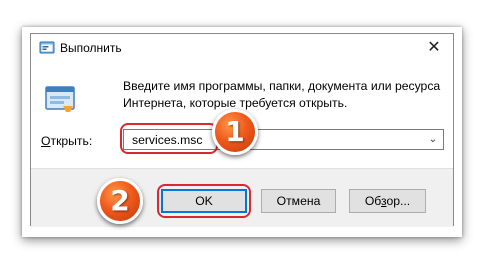 This screenshot has height=263, width=486. Describe the element at coordinates (373, 201) in the screenshot. I see `browse-label-prefix: Об` at that location.